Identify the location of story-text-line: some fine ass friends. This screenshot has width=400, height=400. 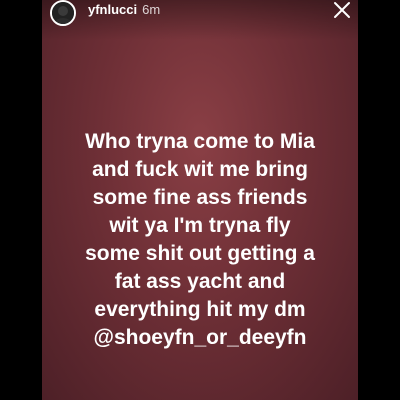
(200, 197).